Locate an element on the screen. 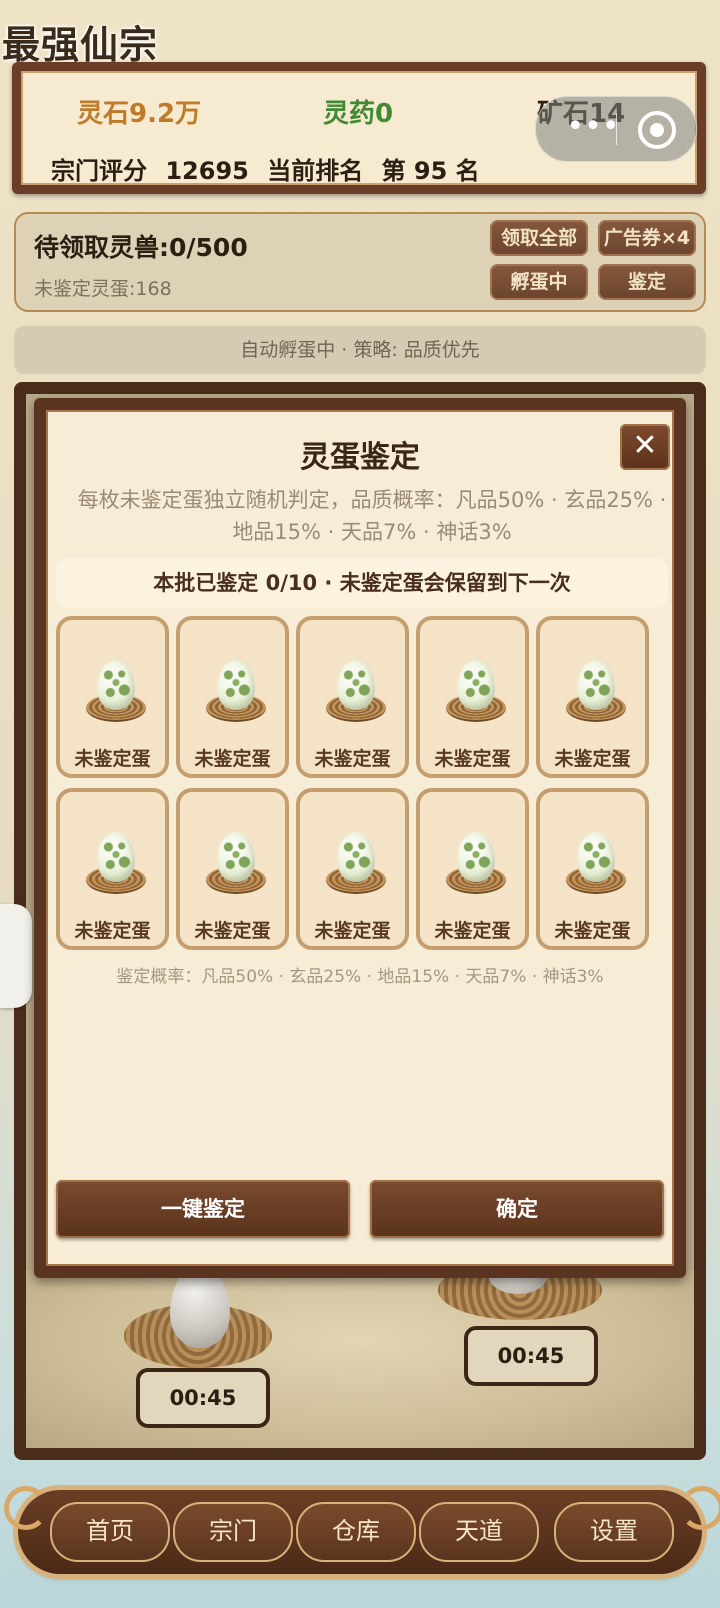 The width and height of the screenshot is (720, 1608). batch-status: 本批已鉴定 0/10 · 未鉴定蛋会保留到下一次 is located at coordinates (362, 583).